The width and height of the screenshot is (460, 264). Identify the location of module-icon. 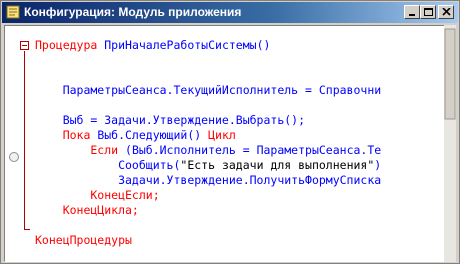
(13, 12).